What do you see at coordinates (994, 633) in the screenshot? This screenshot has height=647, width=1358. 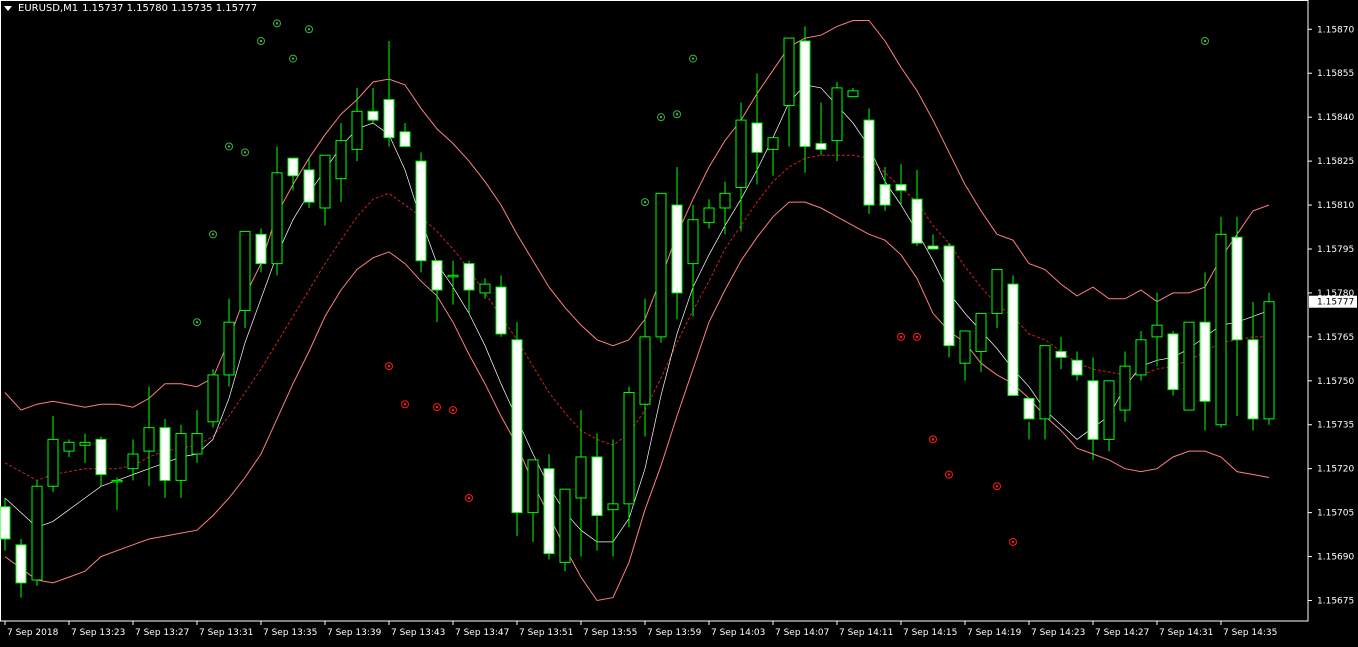 I see `x-tick-label: 7 Sep 14:19` at bounding box center [994, 633].